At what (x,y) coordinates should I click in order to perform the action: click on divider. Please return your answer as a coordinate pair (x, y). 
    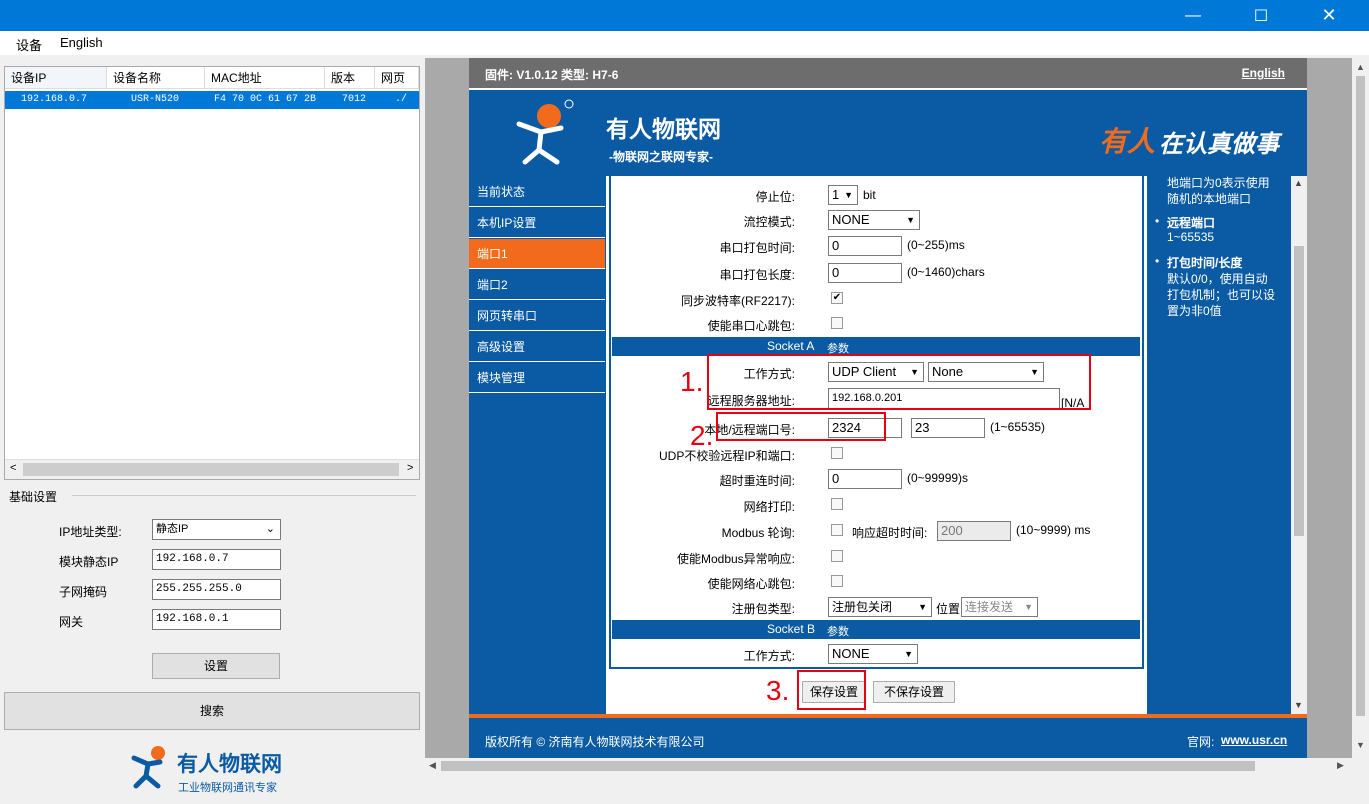
    Looking at the image, I should click on (244, 495).